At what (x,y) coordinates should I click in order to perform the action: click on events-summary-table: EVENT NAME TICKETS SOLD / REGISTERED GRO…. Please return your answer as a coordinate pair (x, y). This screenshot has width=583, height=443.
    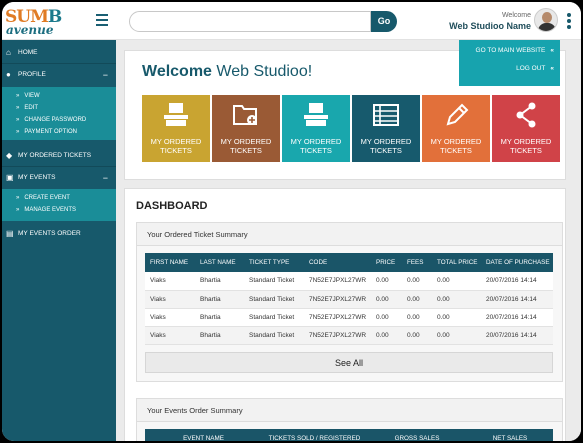
    Looking at the image, I should click on (349, 435).